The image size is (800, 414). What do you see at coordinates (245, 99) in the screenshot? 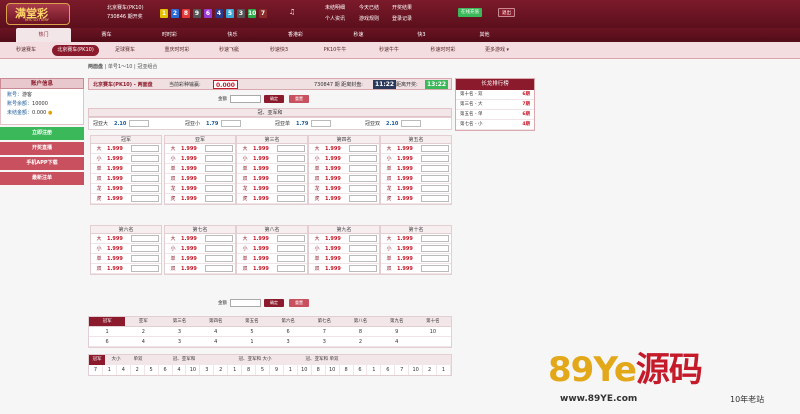
I see `amount-input` at bounding box center [245, 99].